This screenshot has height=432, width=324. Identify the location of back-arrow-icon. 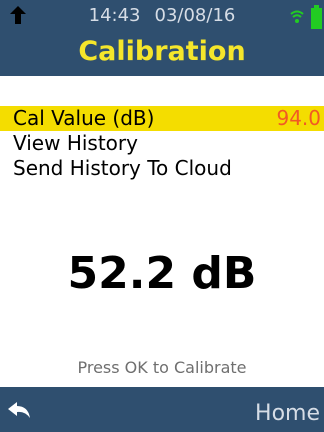
(20, 411).